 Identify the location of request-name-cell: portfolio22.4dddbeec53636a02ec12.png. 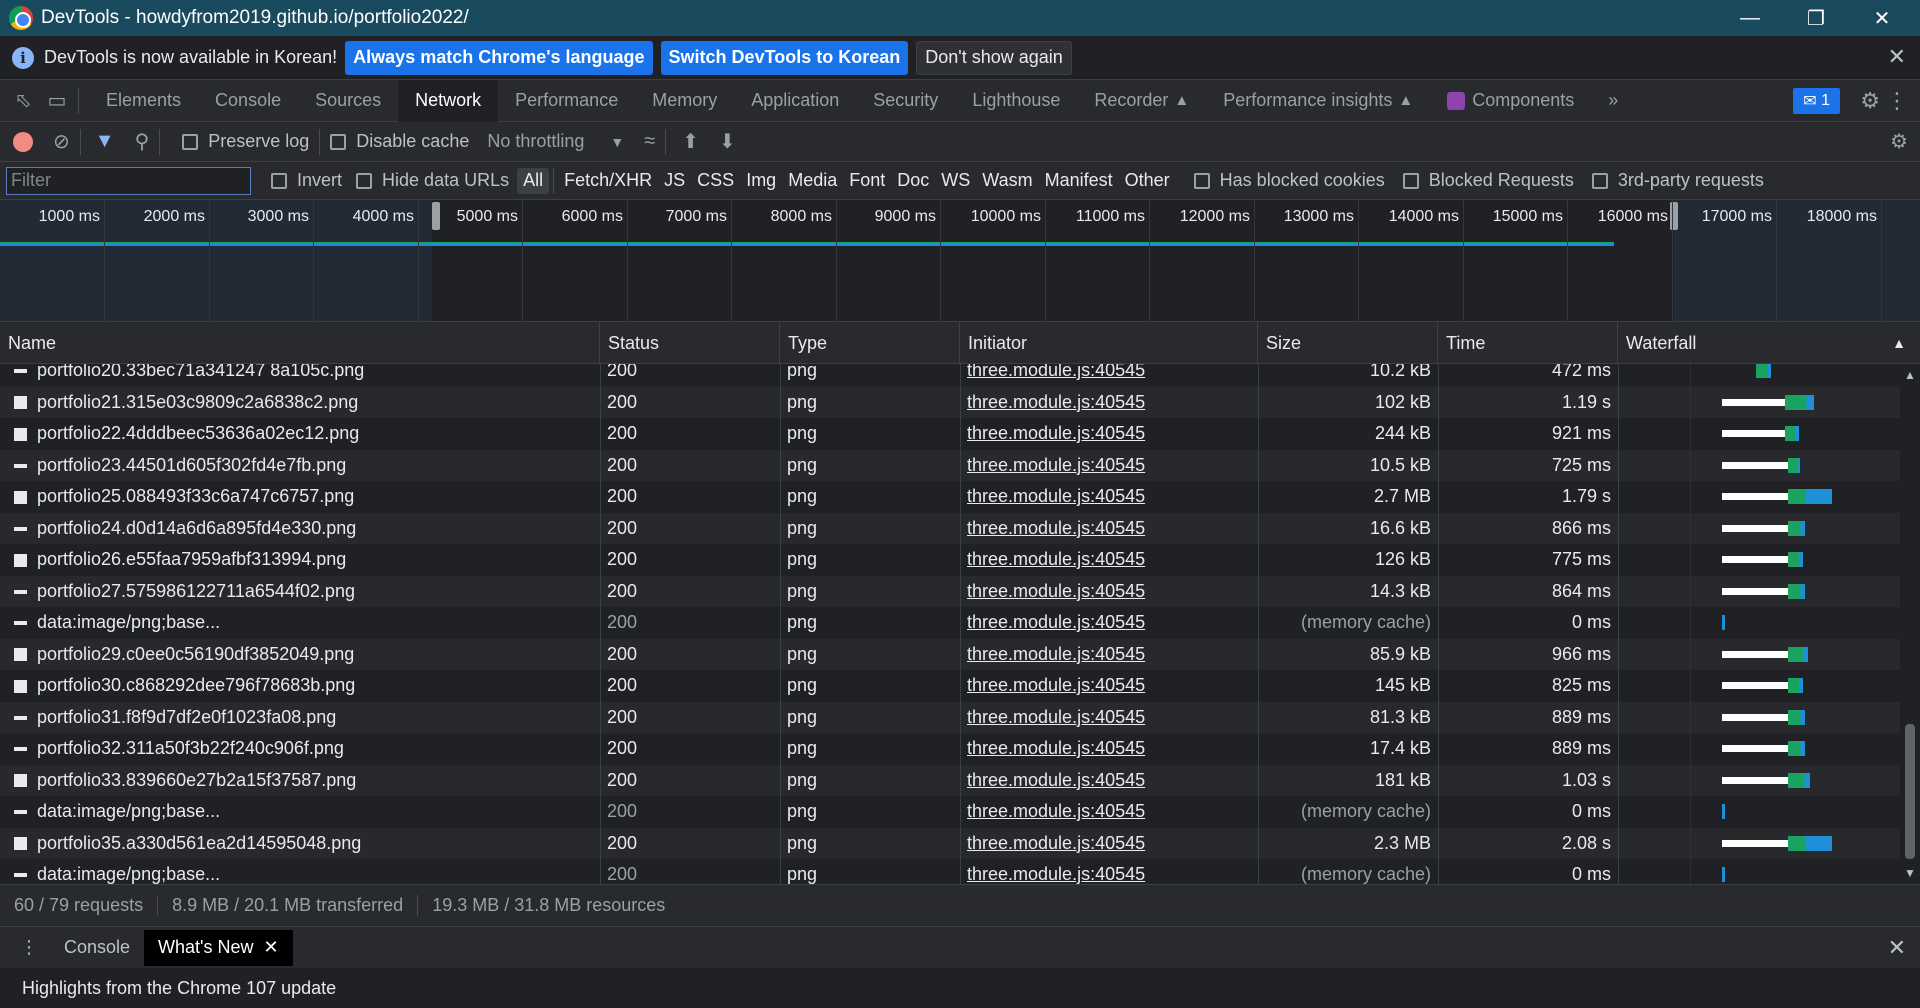
(299, 434).